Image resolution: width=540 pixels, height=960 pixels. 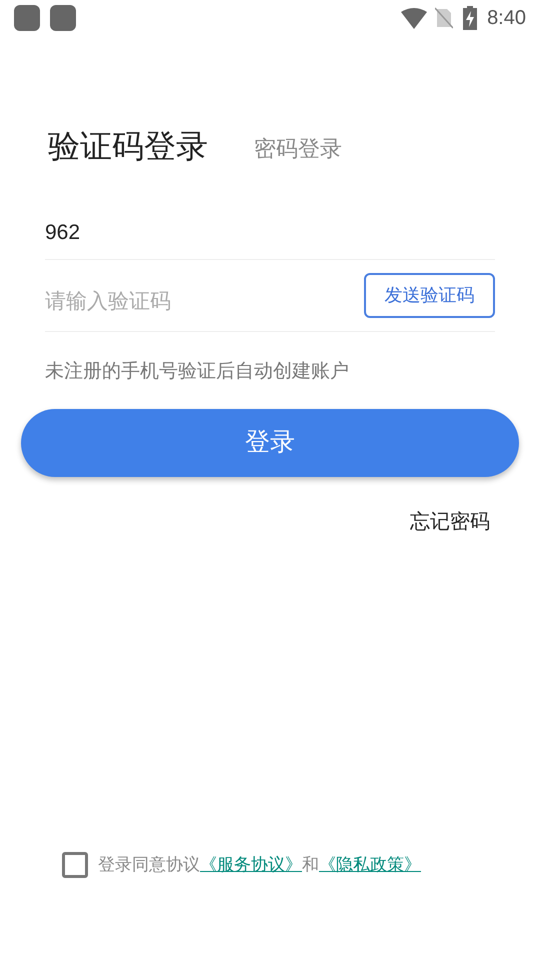 I want to click on service-agreement-link: 《服务协议》, so click(x=251, y=865).